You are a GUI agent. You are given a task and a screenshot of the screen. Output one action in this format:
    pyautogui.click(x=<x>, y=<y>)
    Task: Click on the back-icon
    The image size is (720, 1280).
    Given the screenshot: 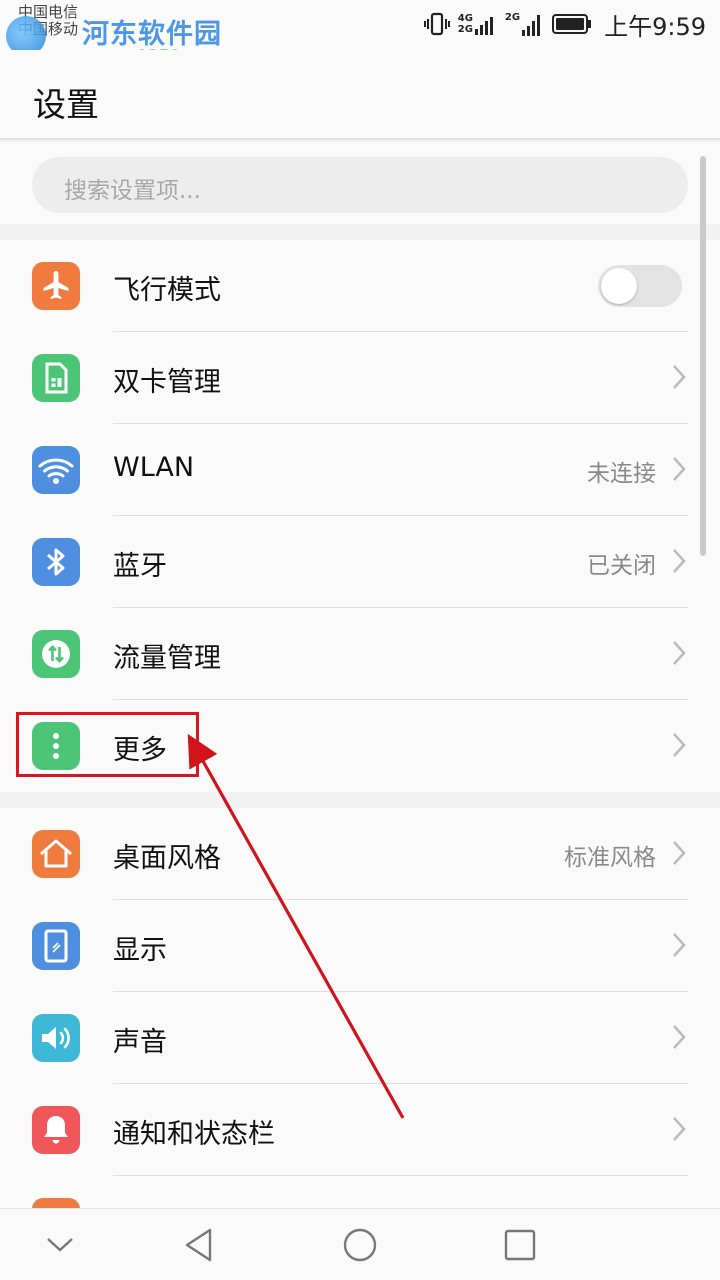 What is the action you would take?
    pyautogui.click(x=200, y=1244)
    